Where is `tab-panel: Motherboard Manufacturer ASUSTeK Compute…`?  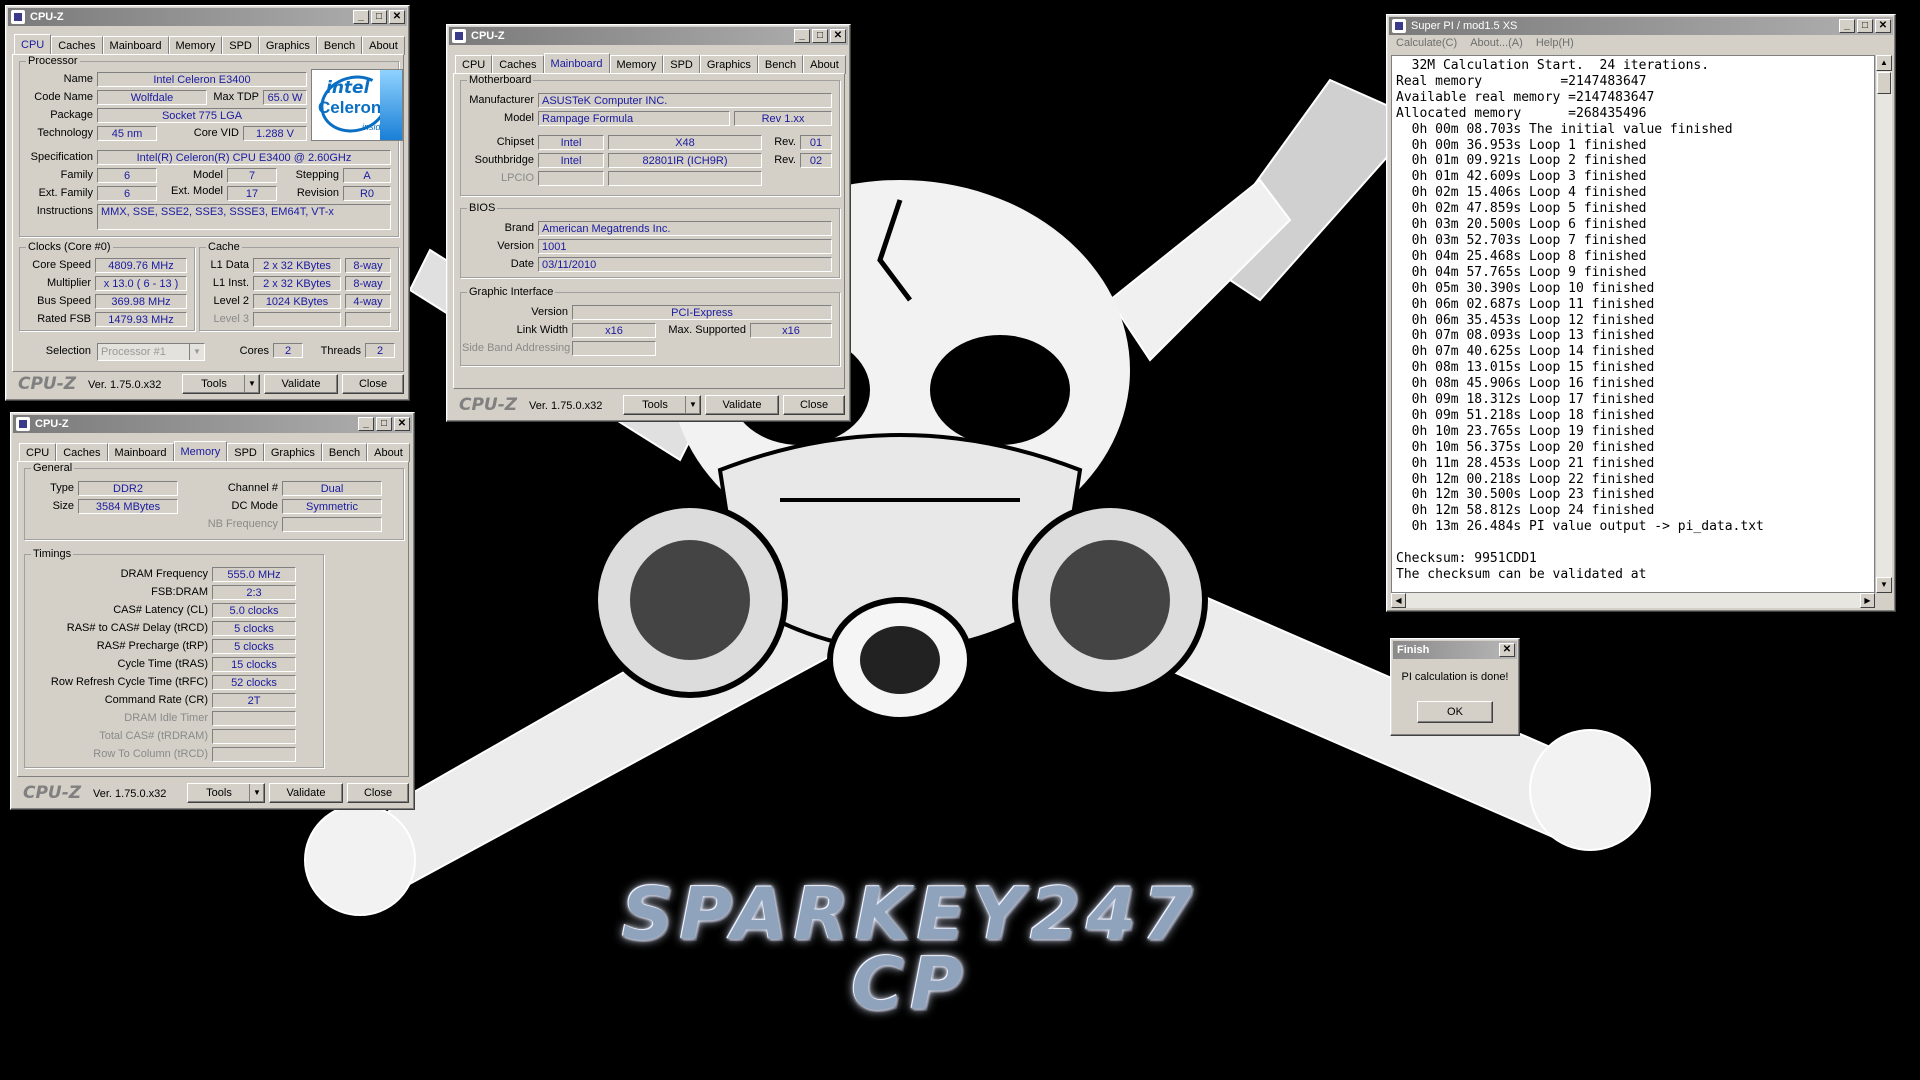 tab-panel: Motherboard Manufacturer ASUSTeK Compute… is located at coordinates (649, 231).